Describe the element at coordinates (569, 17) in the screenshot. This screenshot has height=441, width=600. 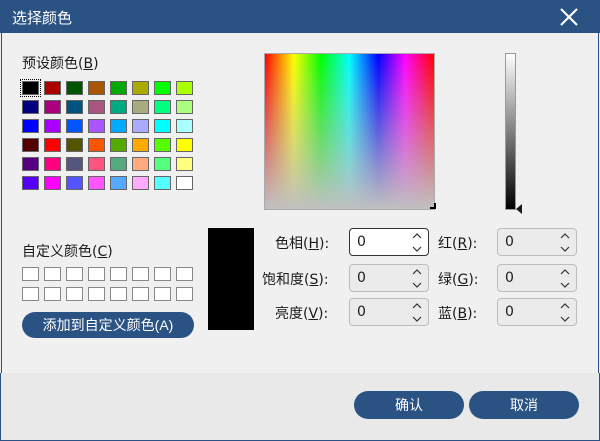
I see `close-icon` at that location.